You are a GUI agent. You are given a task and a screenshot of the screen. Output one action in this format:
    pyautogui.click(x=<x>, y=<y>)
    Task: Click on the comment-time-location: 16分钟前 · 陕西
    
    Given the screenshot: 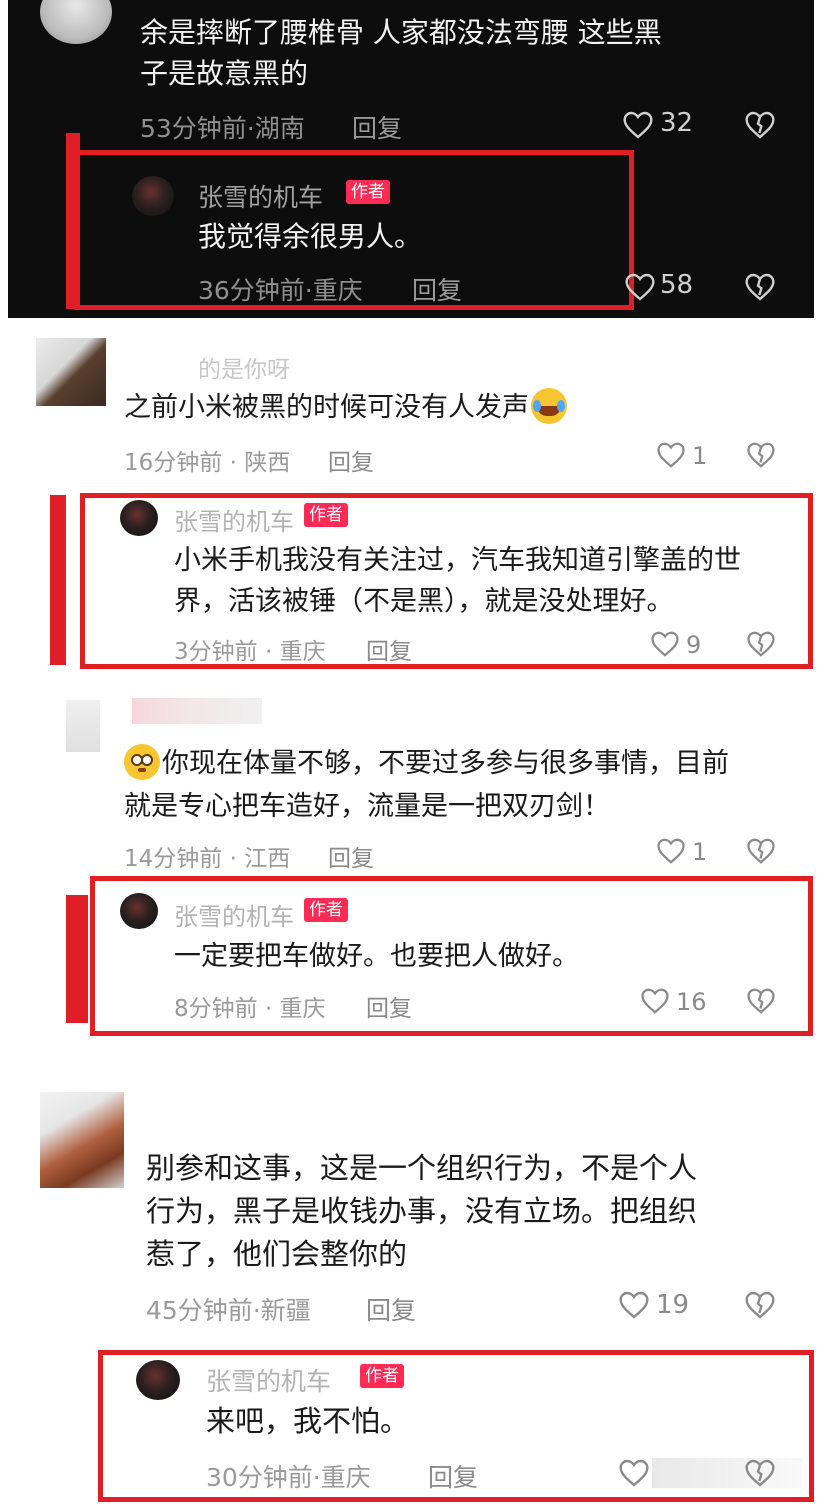 What is the action you would take?
    pyautogui.click(x=207, y=463)
    